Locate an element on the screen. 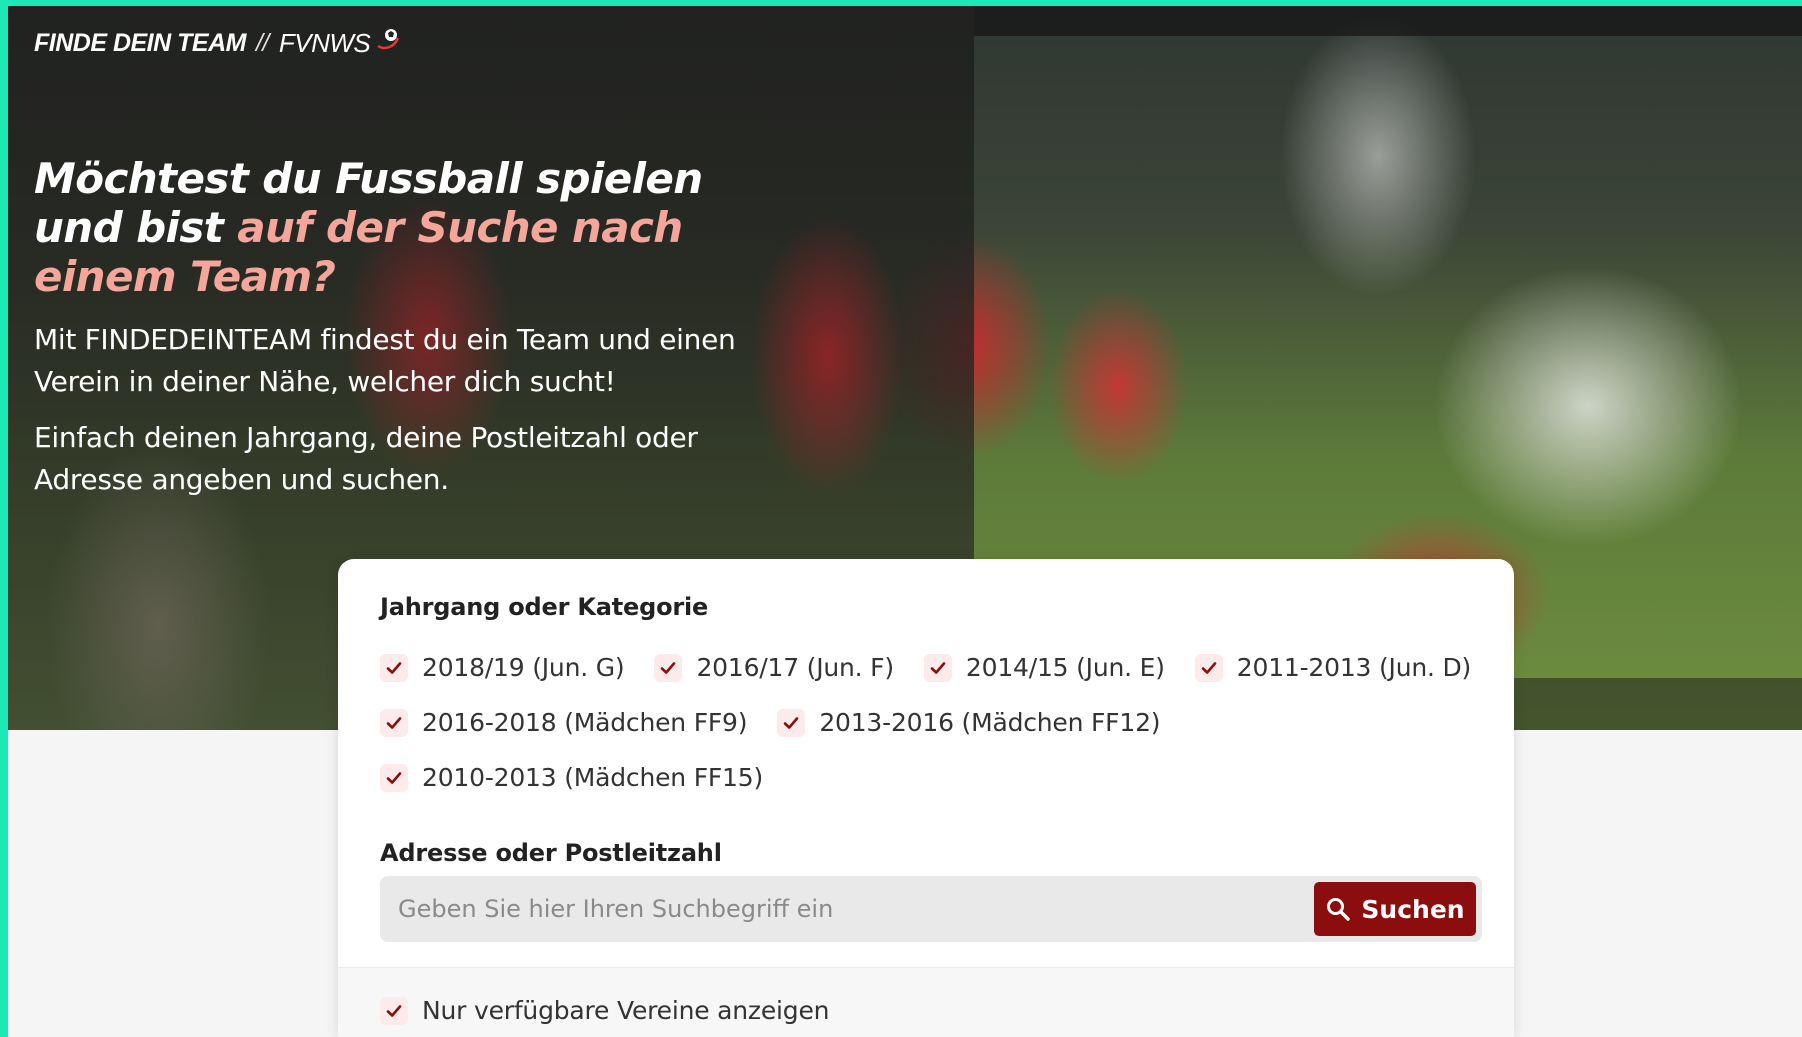 The width and height of the screenshot is (1802, 1037). checkbox-label: 2016/17 (Jun. F) is located at coordinates (795, 667).